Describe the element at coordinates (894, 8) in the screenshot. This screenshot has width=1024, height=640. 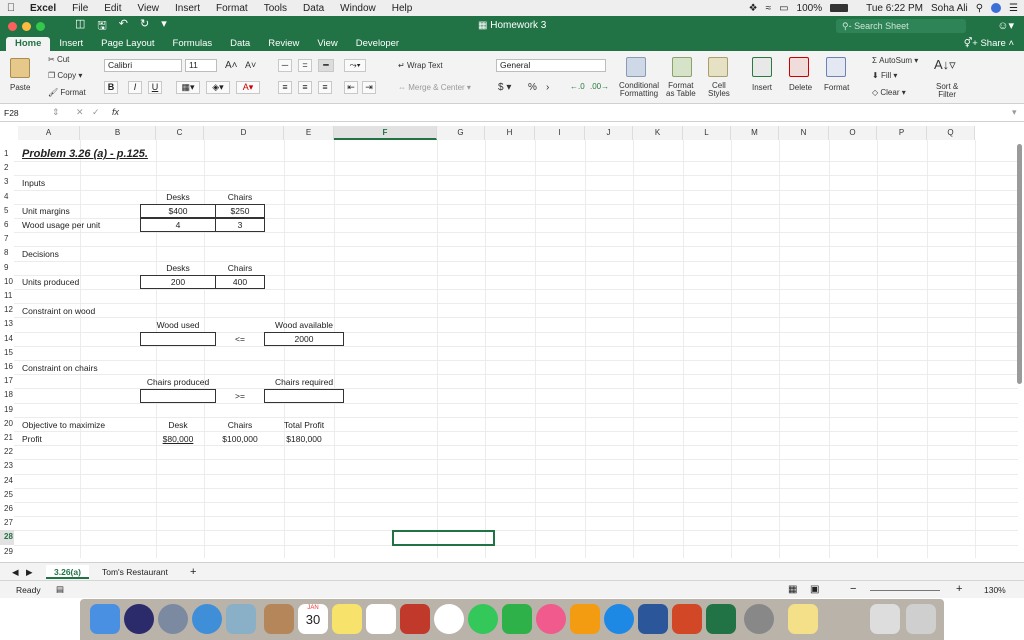
I see `clock: Tue 6:22 PM` at that location.